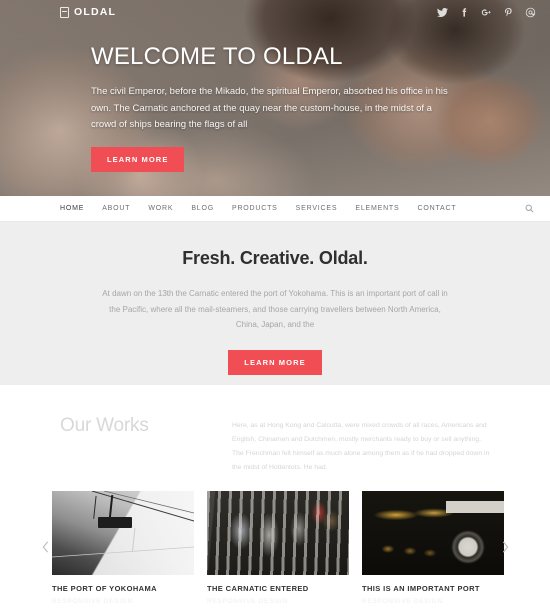  What do you see at coordinates (95, 12) in the screenshot?
I see `brand-name: OLDAL` at bounding box center [95, 12].